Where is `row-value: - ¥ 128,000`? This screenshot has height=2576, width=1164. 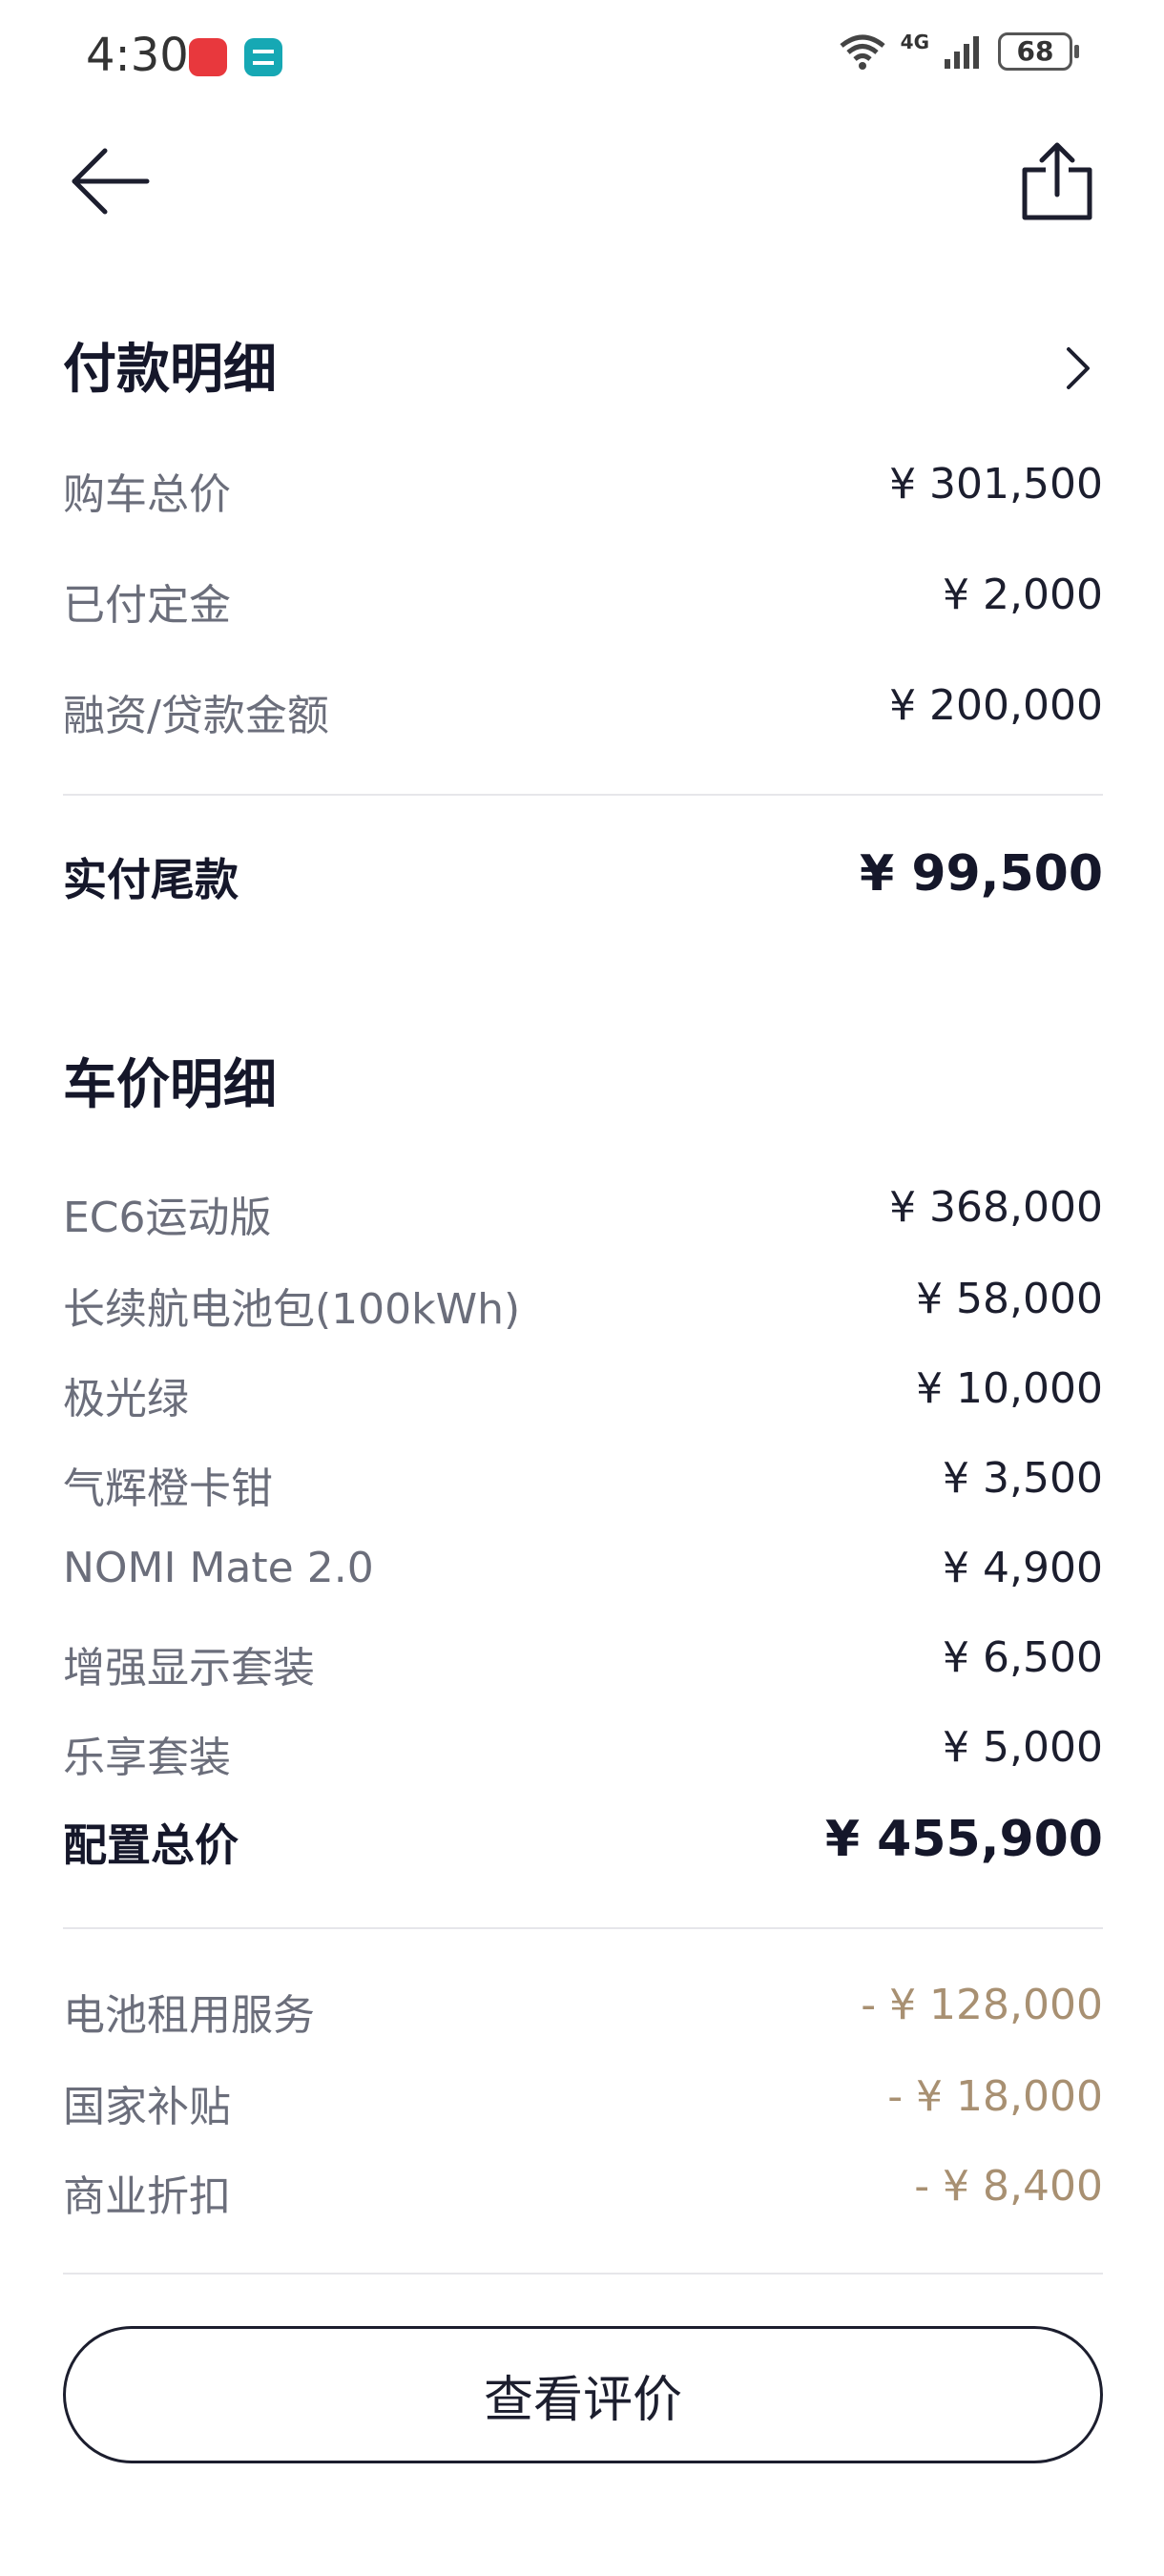
row-value: - ¥ 128,000 is located at coordinates (982, 2005).